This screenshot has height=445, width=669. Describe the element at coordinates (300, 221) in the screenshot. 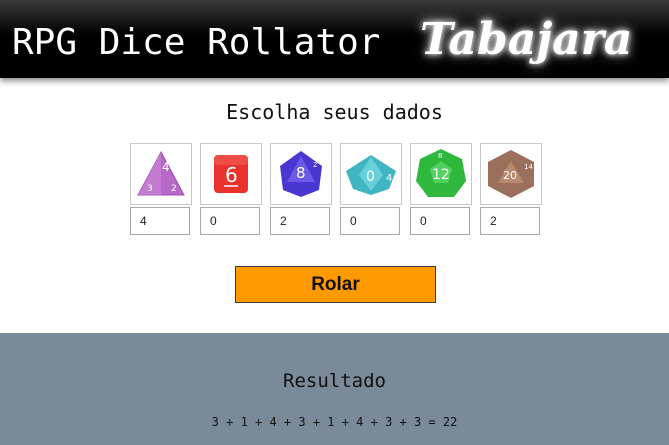

I see `d8-quantity-input` at that location.